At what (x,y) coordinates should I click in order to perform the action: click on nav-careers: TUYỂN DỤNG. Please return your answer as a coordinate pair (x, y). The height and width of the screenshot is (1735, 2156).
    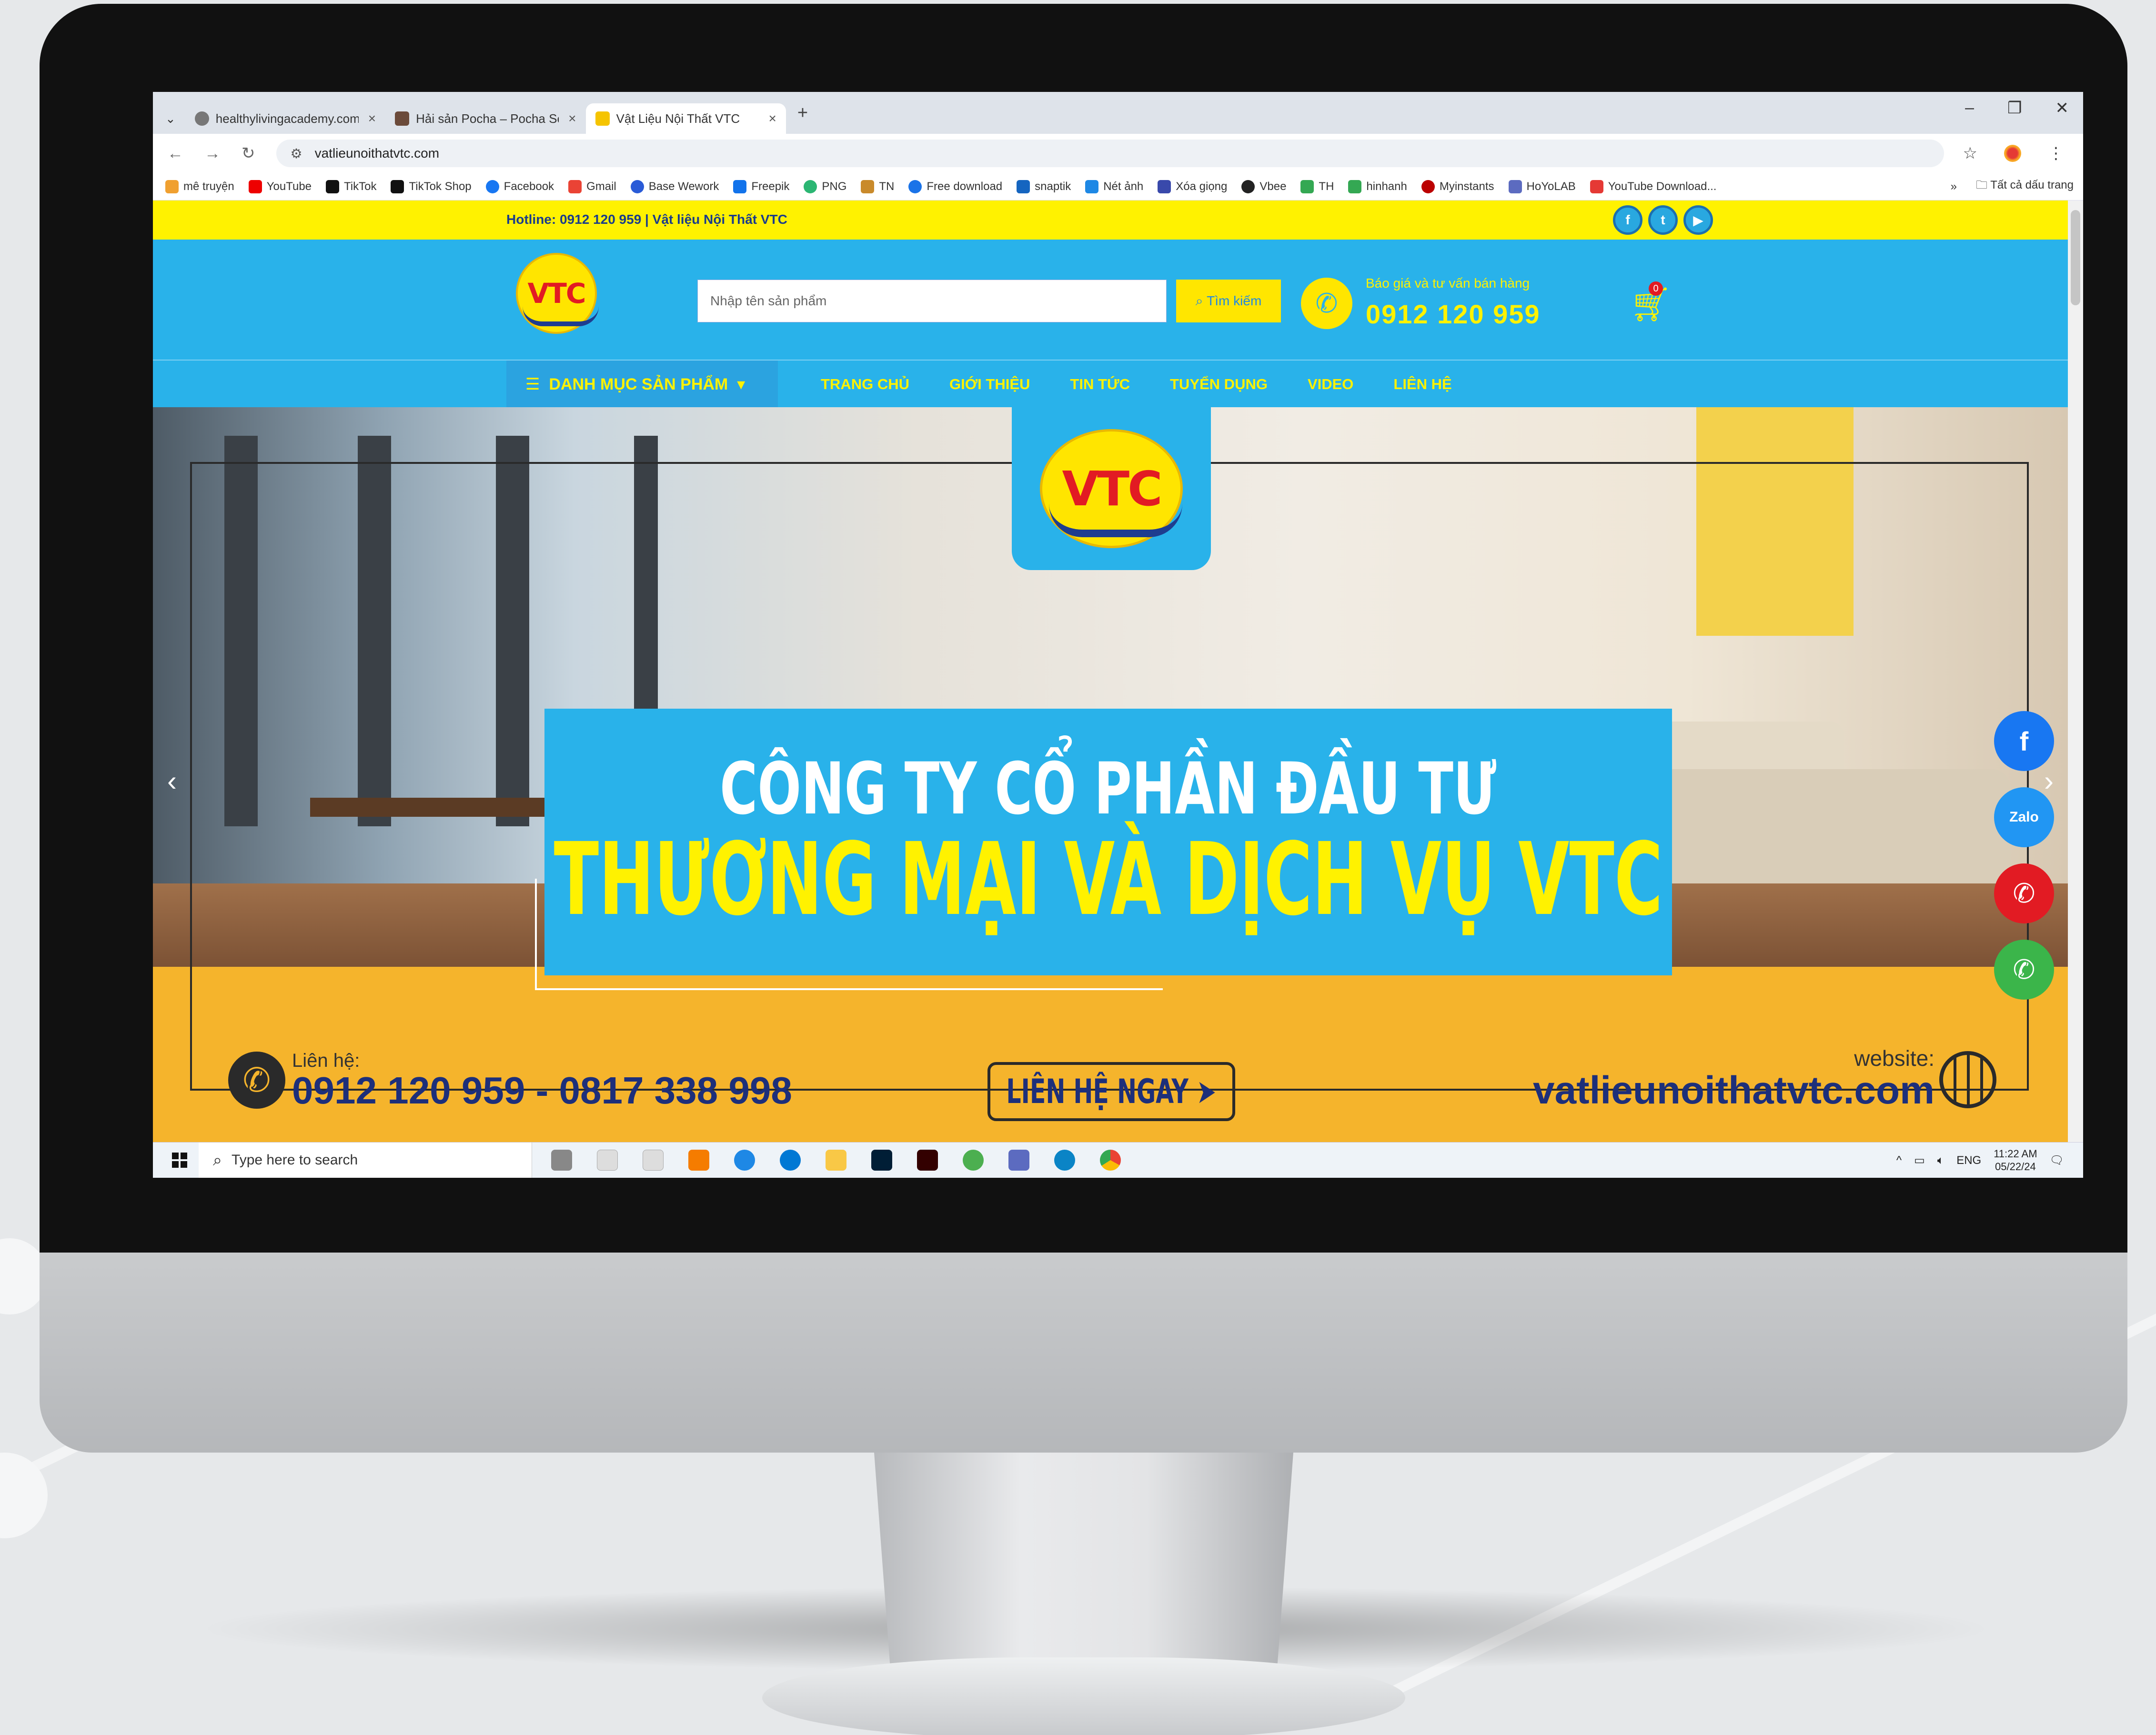
    Looking at the image, I should click on (1219, 385).